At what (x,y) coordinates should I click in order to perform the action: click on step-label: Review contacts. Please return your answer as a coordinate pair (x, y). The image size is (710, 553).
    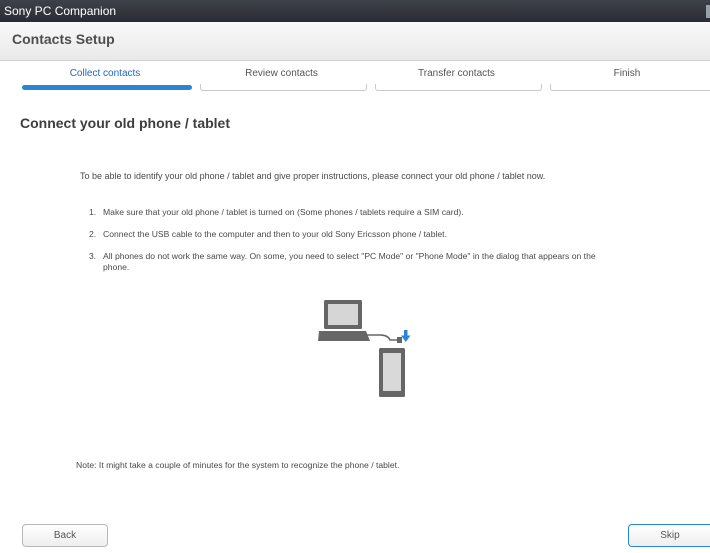
    Looking at the image, I should click on (281, 73).